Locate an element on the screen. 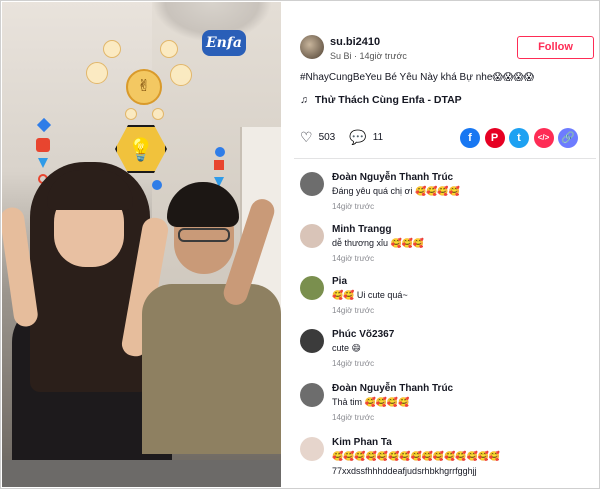 The width and height of the screenshot is (600, 489). commenter-name: Pia is located at coordinates (339, 281).